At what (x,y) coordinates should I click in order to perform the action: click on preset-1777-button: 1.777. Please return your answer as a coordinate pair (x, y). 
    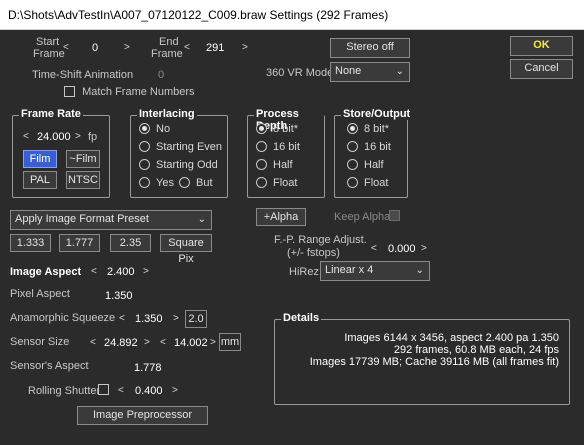
    Looking at the image, I should click on (79, 243).